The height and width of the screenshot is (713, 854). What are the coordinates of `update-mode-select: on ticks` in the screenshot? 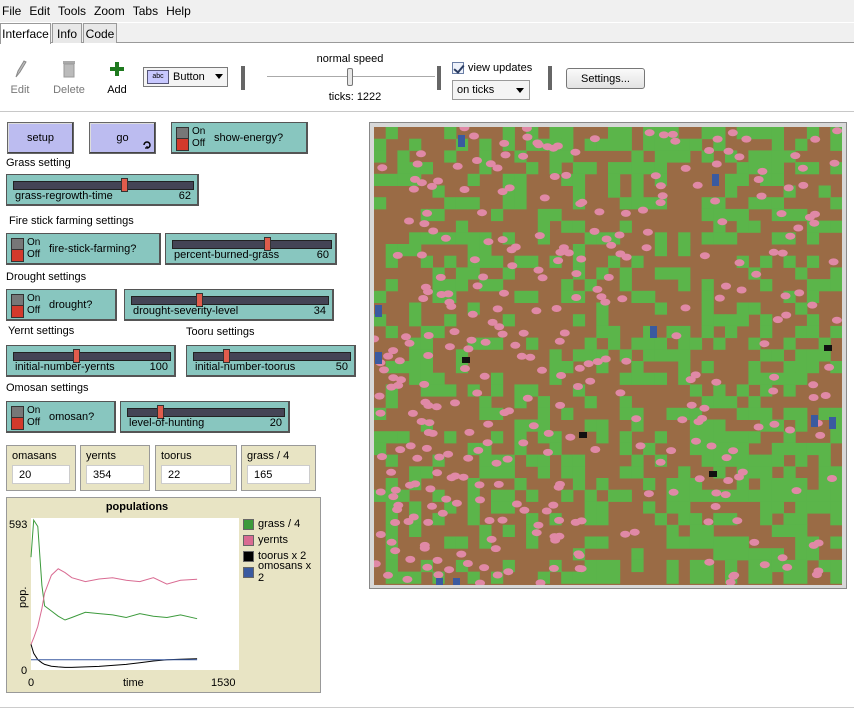 It's located at (491, 90).